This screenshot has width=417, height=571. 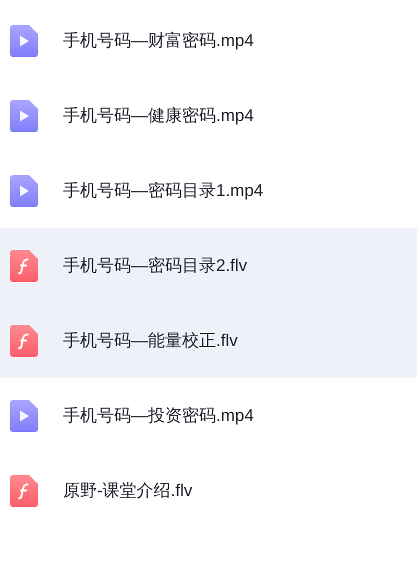 I want to click on file-name: 手机号码—健康密码.mp4, so click(x=158, y=115).